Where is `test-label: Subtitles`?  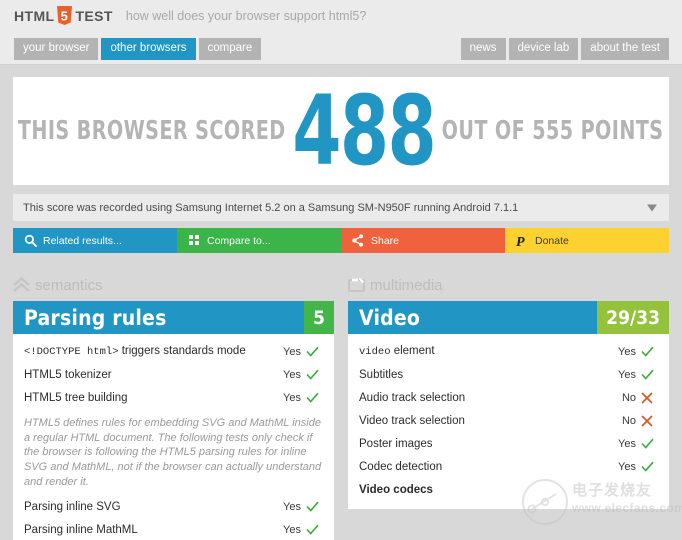
test-label: Subtitles is located at coordinates (381, 374).